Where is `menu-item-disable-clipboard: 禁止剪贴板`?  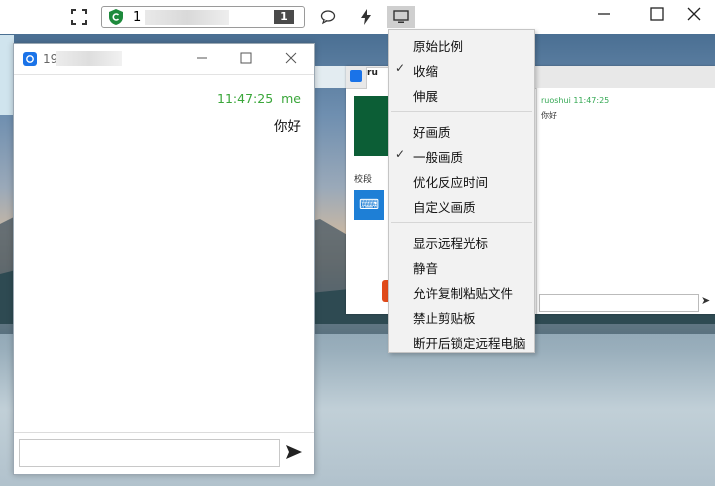
menu-item-disable-clipboard: 禁止剪贴板 is located at coordinates (461, 317).